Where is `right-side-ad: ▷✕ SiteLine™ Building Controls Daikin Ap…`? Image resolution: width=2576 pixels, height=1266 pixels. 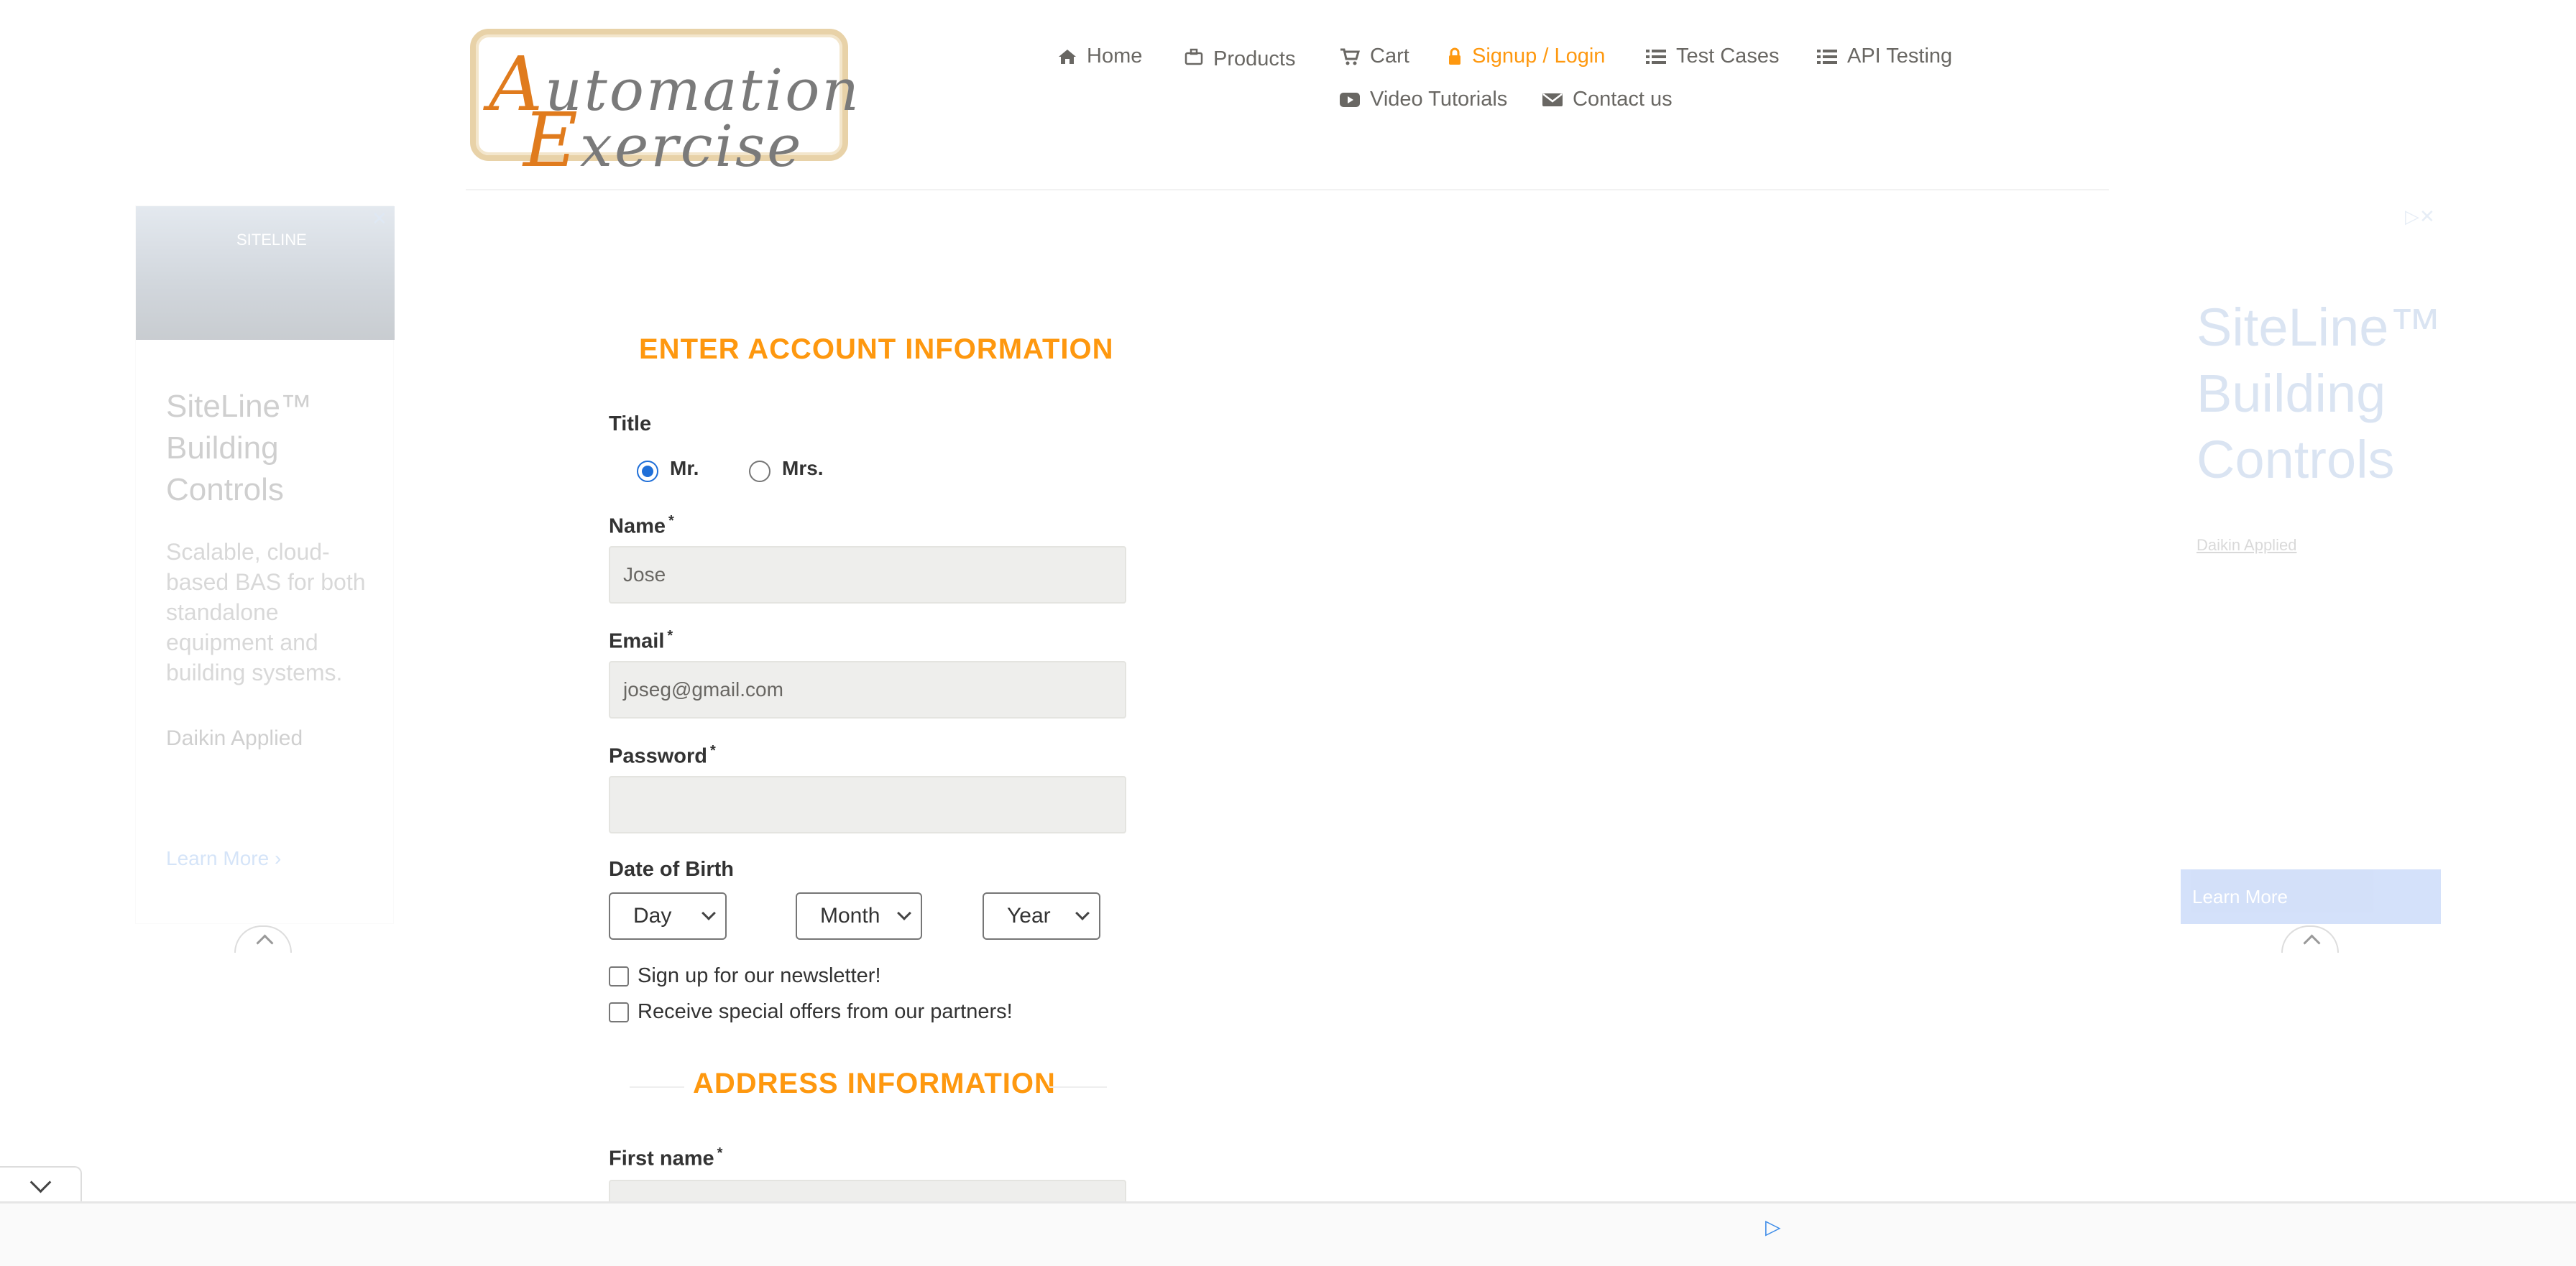 right-side-ad: ▷✕ SiteLine™ Building Controls Daikin Ap… is located at coordinates (2311, 564).